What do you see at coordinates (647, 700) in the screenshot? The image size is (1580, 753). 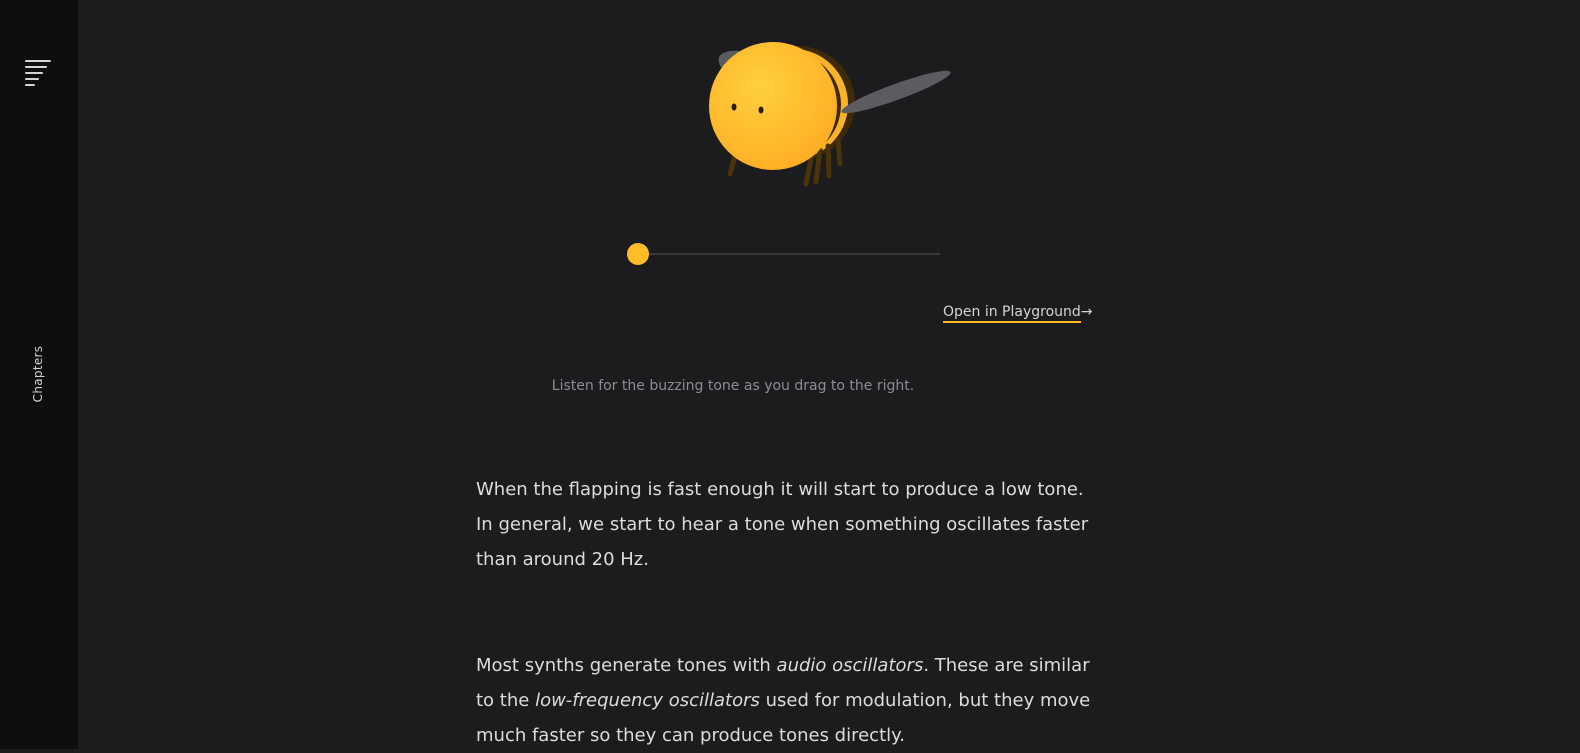 I see `emphasis-low-frequency-oscillators: low-frequency oscillators` at bounding box center [647, 700].